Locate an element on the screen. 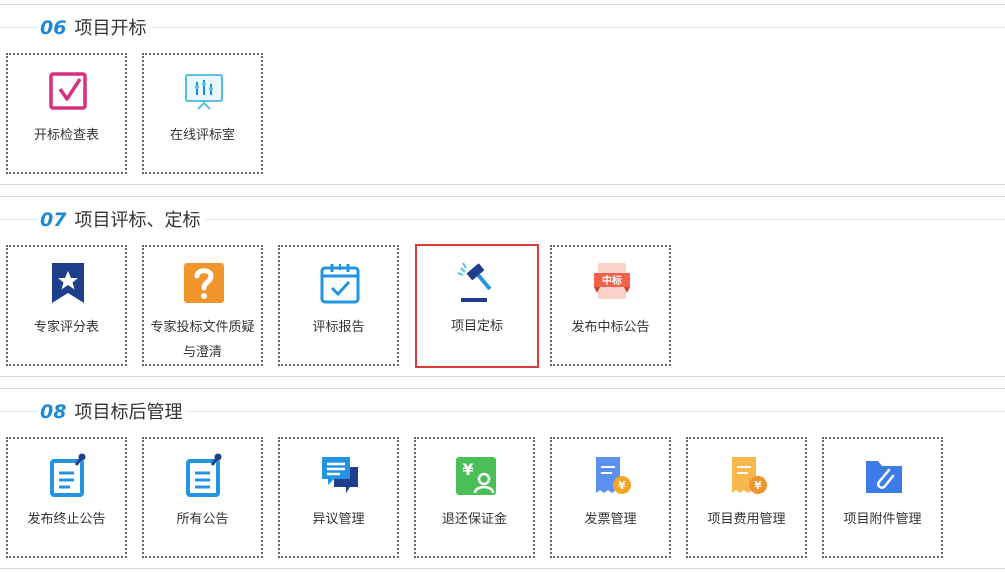  calendar-check-icon is located at coordinates (340, 283).